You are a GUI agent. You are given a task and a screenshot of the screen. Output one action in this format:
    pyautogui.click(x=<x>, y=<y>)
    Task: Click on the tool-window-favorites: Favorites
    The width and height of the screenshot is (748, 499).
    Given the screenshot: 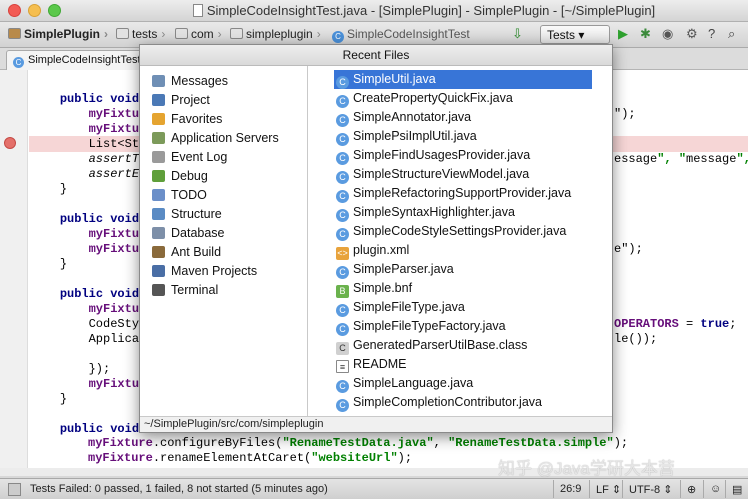 What is the action you would take?
    pyautogui.click(x=227, y=119)
    